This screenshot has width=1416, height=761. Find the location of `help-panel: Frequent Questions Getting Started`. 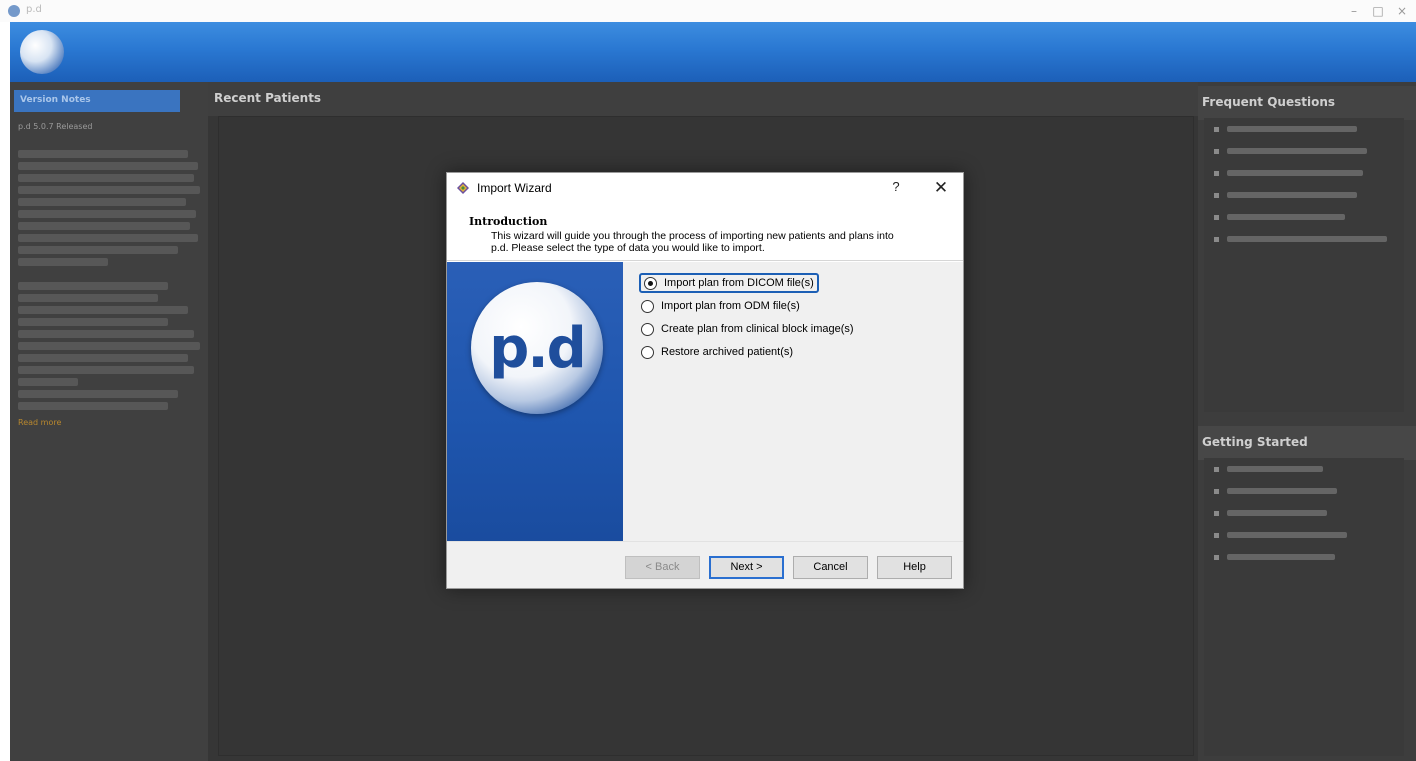

help-panel: Frequent Questions Getting Started is located at coordinates (1307, 421).